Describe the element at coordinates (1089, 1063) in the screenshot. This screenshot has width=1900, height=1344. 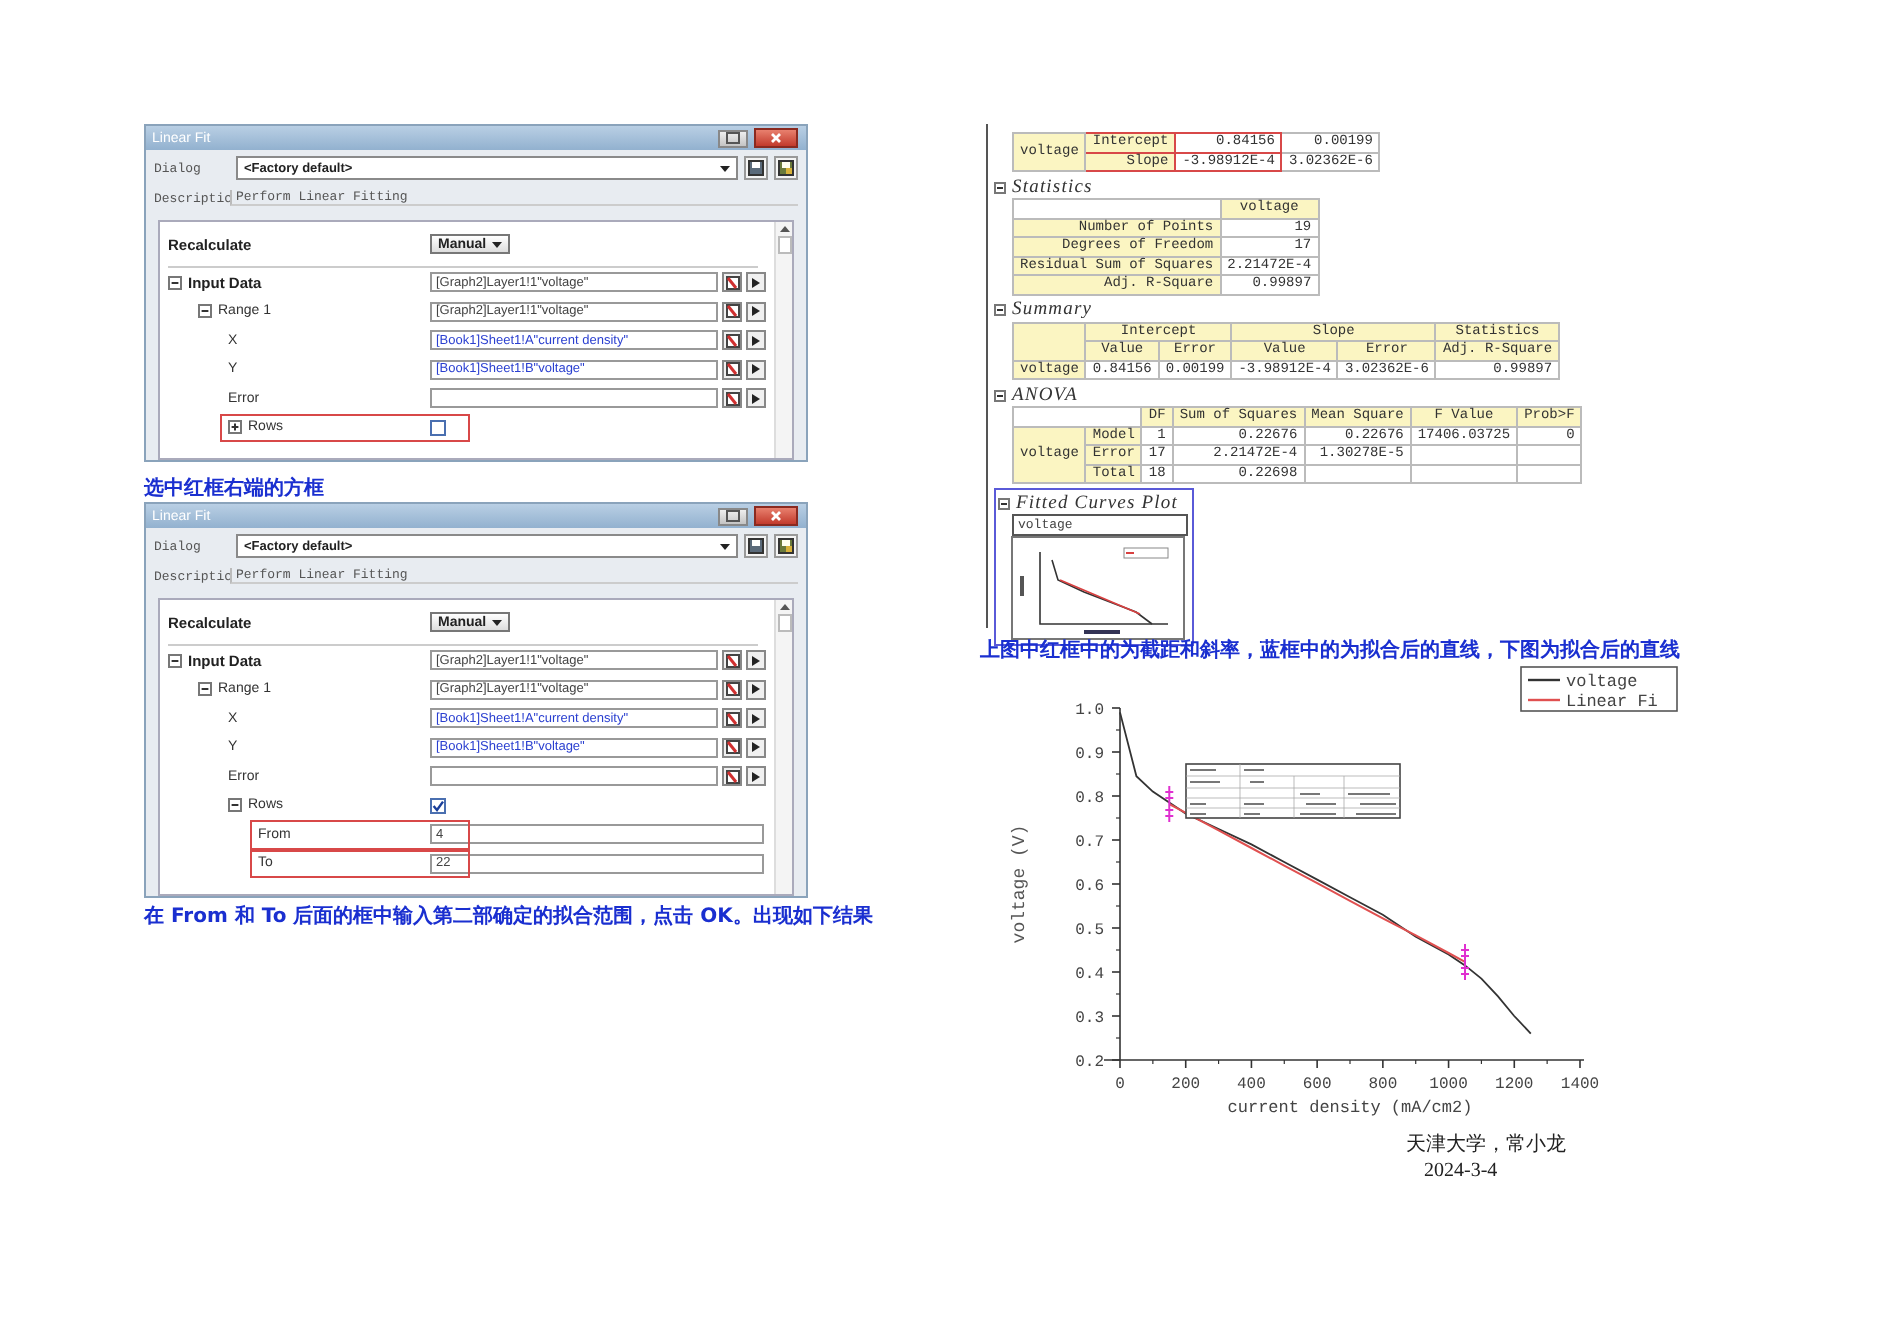
I see `tick-label: 0.2` at that location.